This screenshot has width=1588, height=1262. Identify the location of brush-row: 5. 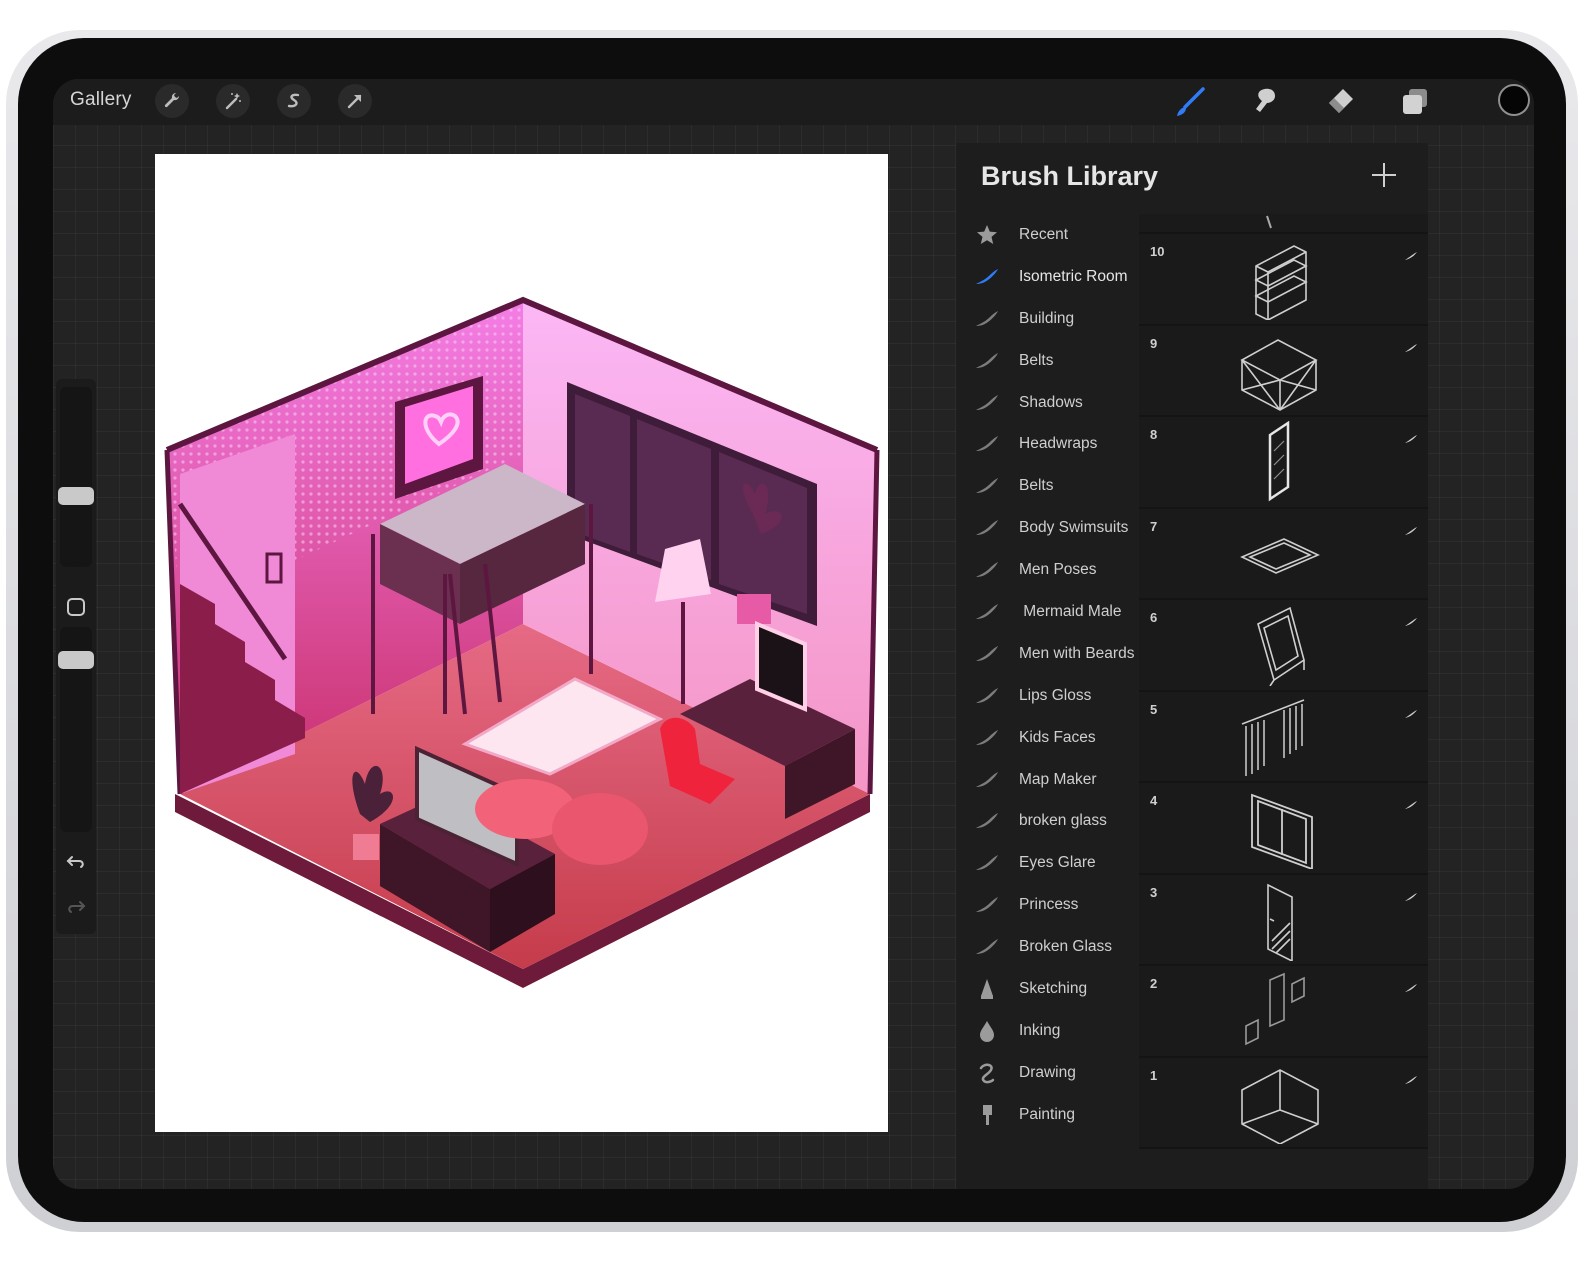
(1283, 737).